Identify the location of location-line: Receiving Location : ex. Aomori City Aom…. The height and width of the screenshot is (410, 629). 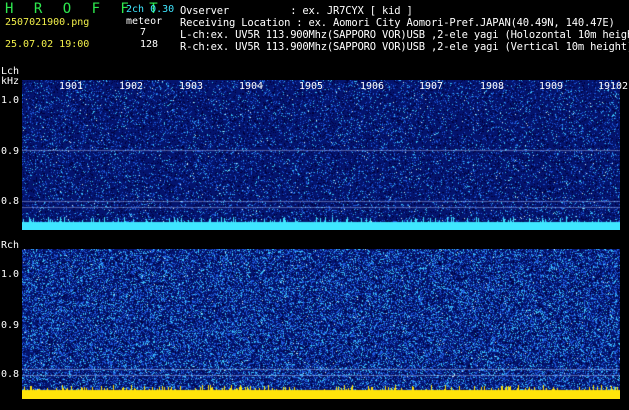
(397, 23).